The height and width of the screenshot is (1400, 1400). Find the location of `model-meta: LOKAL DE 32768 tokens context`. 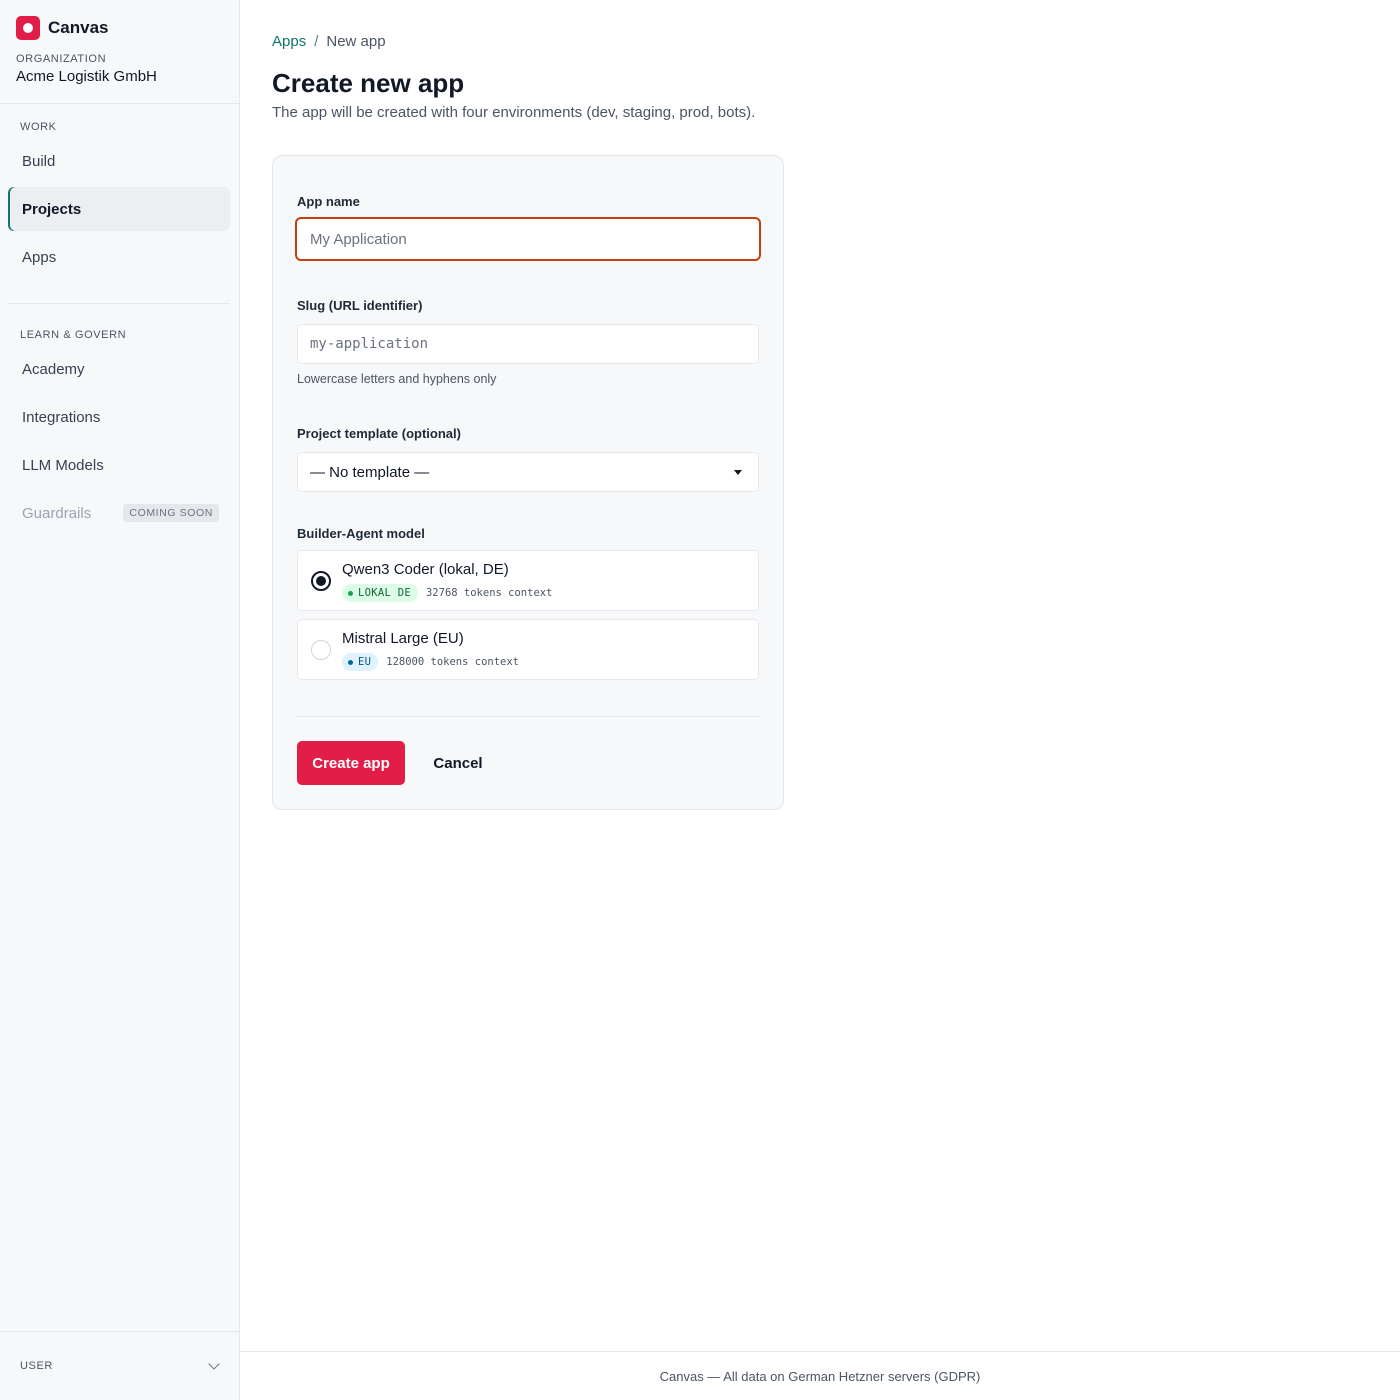

model-meta: LOKAL DE 32768 tokens context is located at coordinates (447, 593).